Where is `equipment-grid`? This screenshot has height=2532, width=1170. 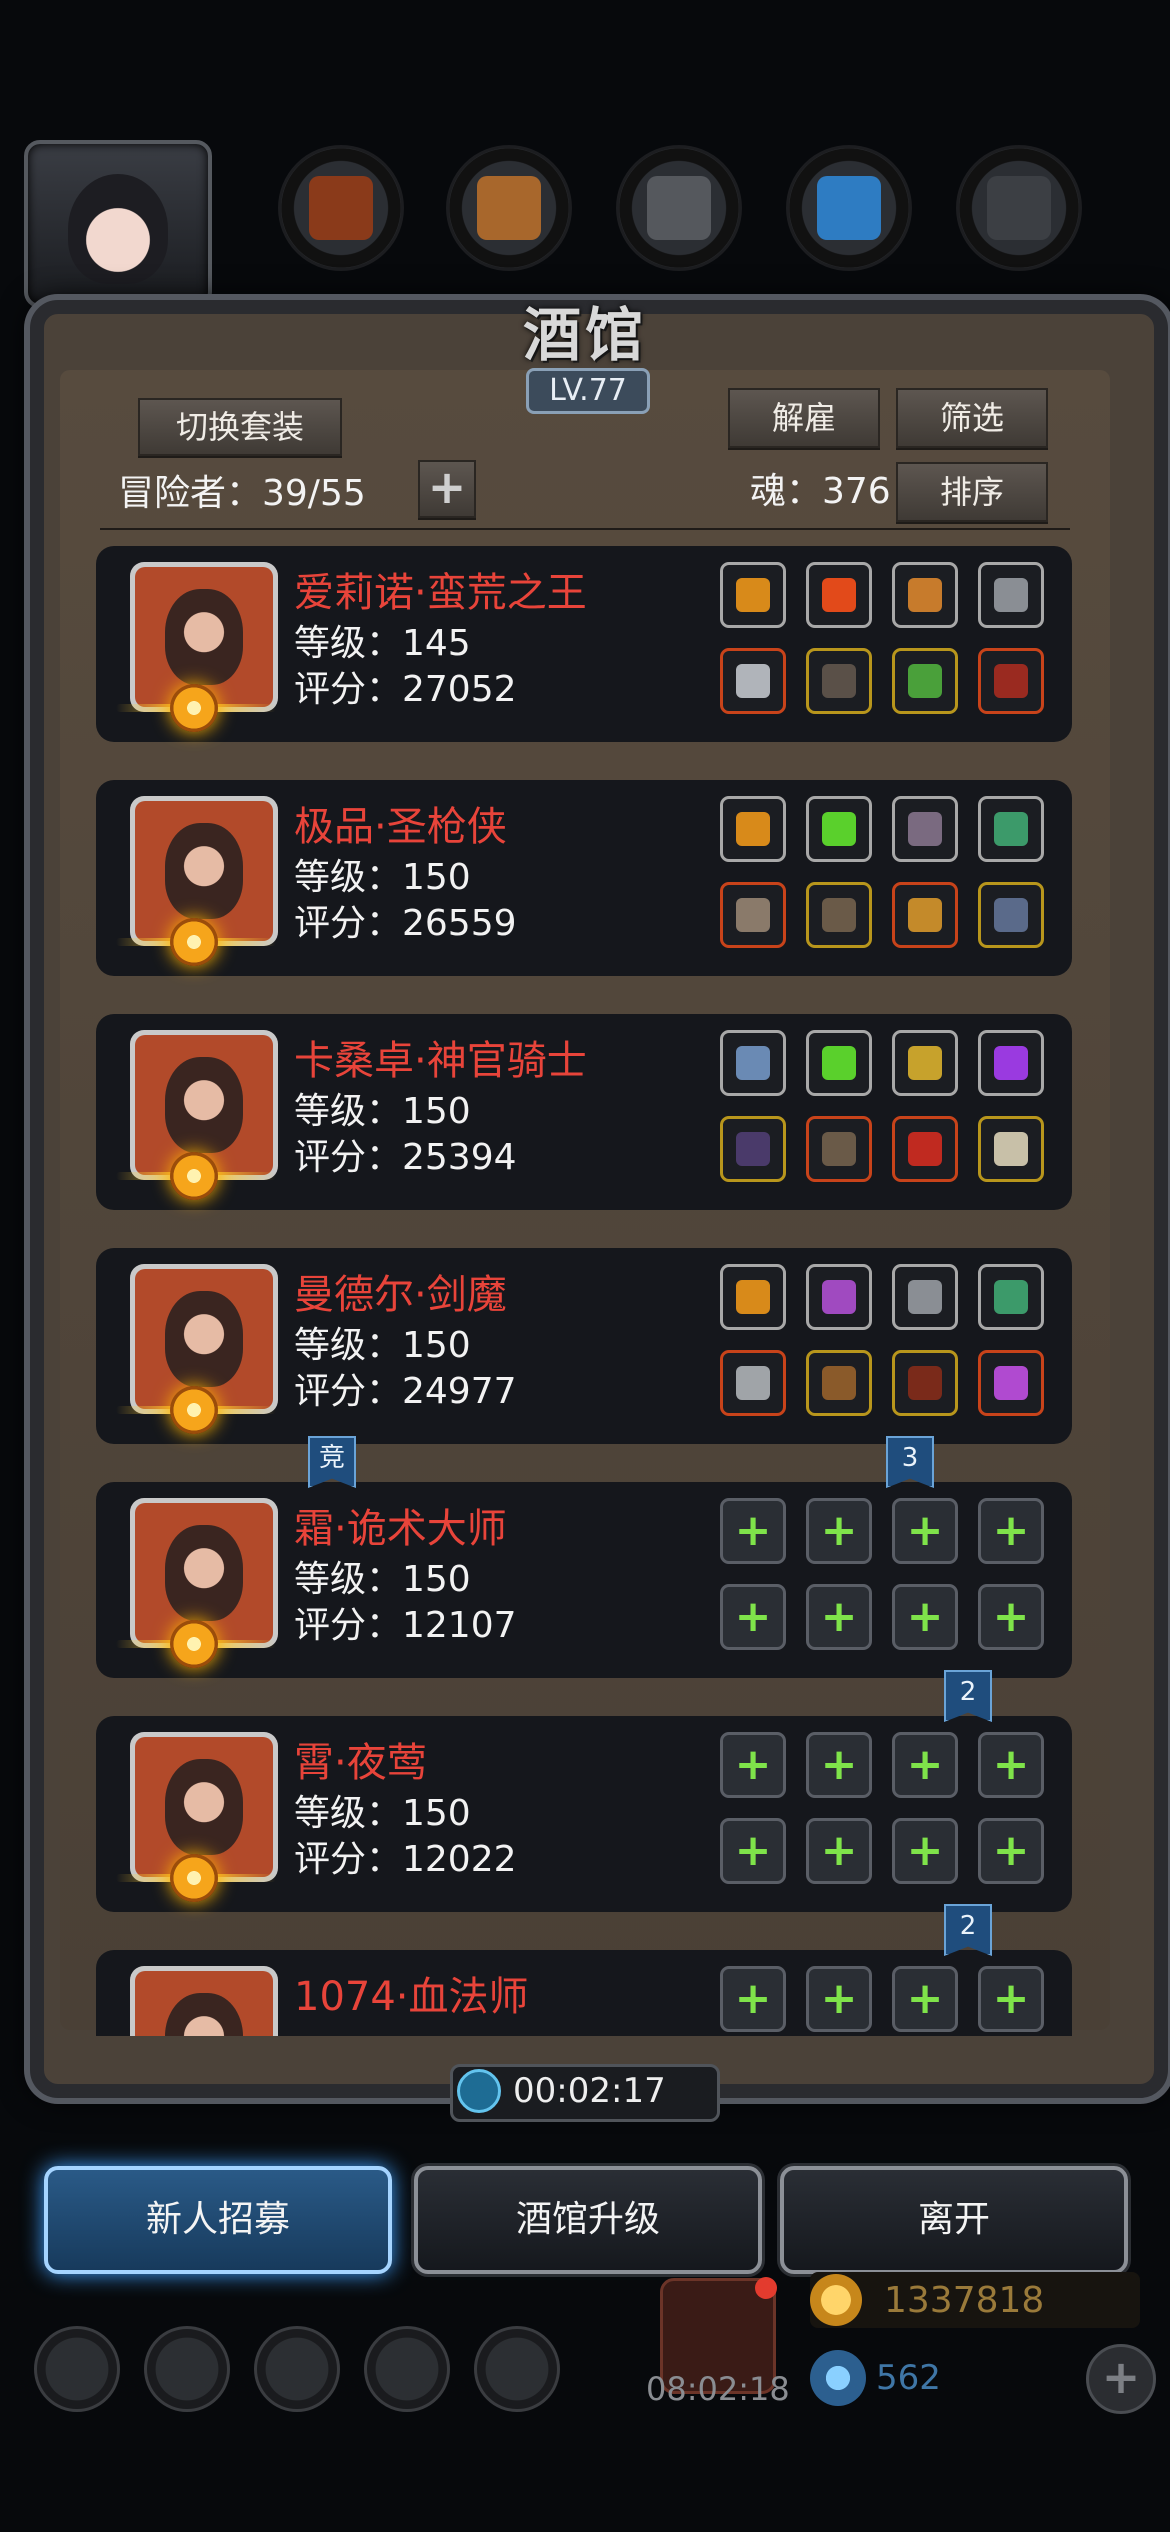 equipment-grid is located at coordinates (890, 1349).